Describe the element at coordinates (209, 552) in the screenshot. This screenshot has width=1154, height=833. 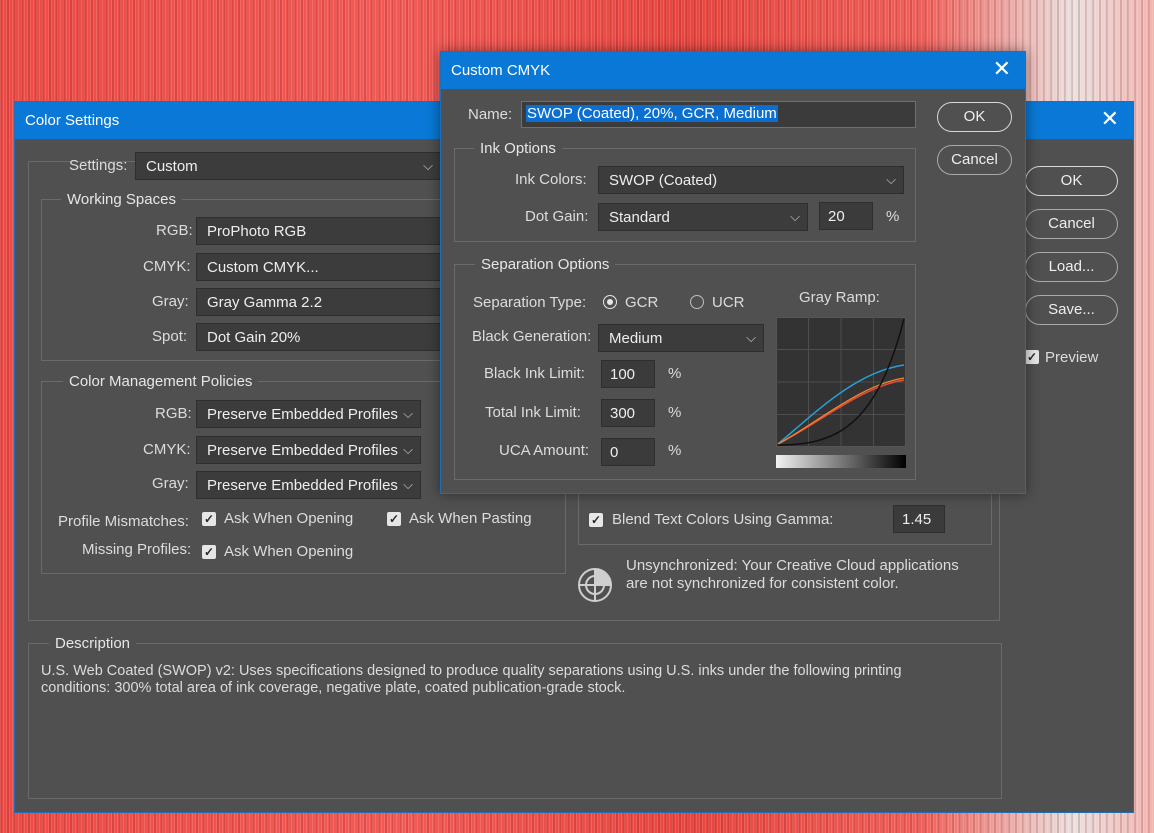
I see `ask-opening-missing-checkbox: ✓` at that location.